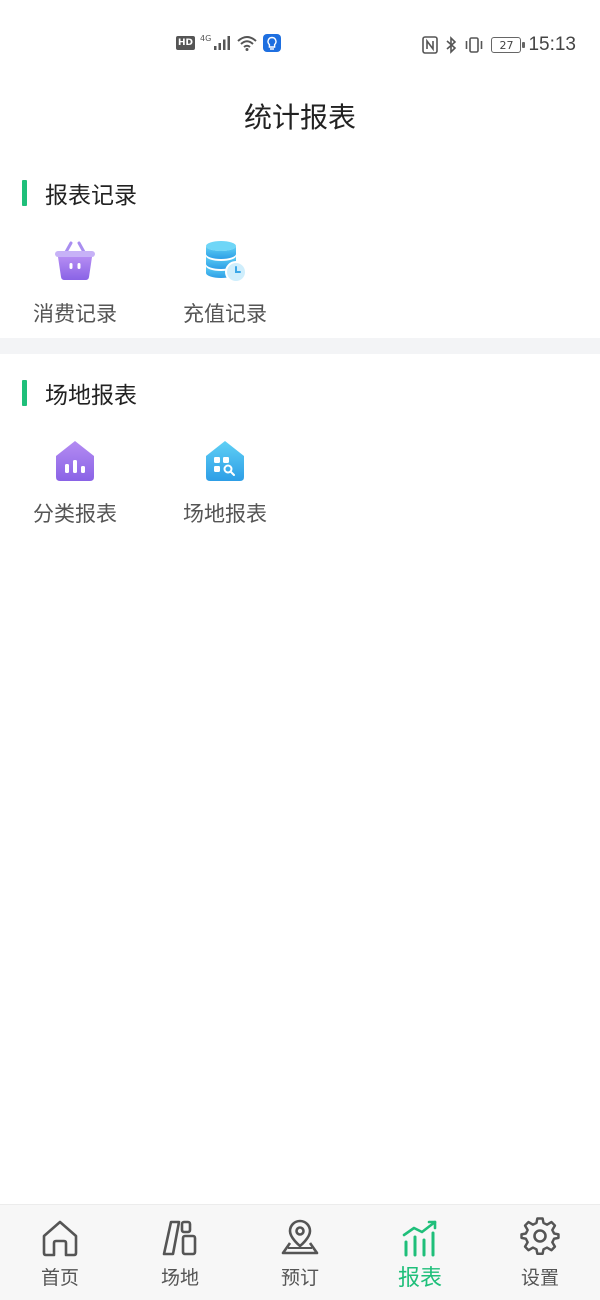 The height and width of the screenshot is (1300, 600). What do you see at coordinates (300, 346) in the screenshot?
I see `section-divider` at bounding box center [300, 346].